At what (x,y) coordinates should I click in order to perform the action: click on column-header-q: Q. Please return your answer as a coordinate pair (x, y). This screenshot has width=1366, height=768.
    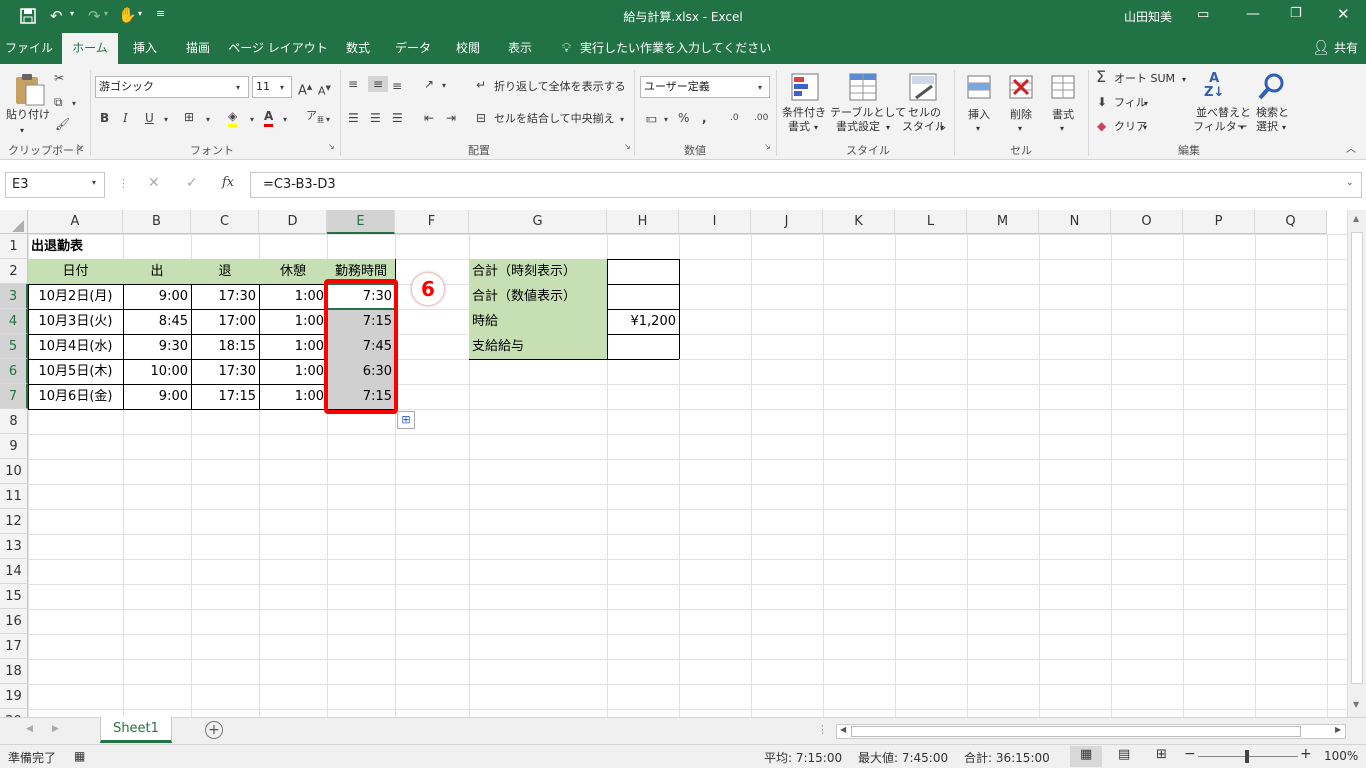
    Looking at the image, I should click on (1291, 222).